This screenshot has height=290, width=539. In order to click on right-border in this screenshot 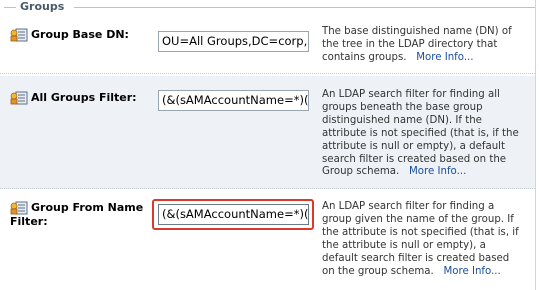, I will do `click(535, 145)`.